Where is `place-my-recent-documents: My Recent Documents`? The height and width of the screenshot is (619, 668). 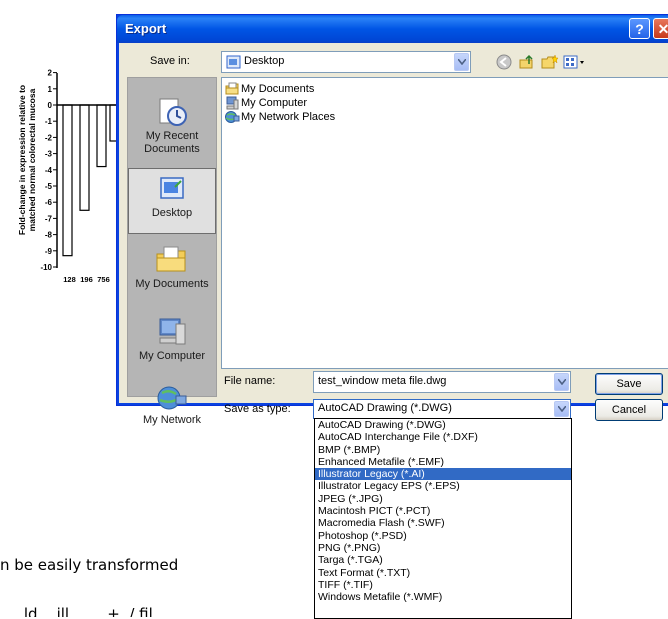 place-my-recent-documents: My Recent Documents is located at coordinates (172, 126).